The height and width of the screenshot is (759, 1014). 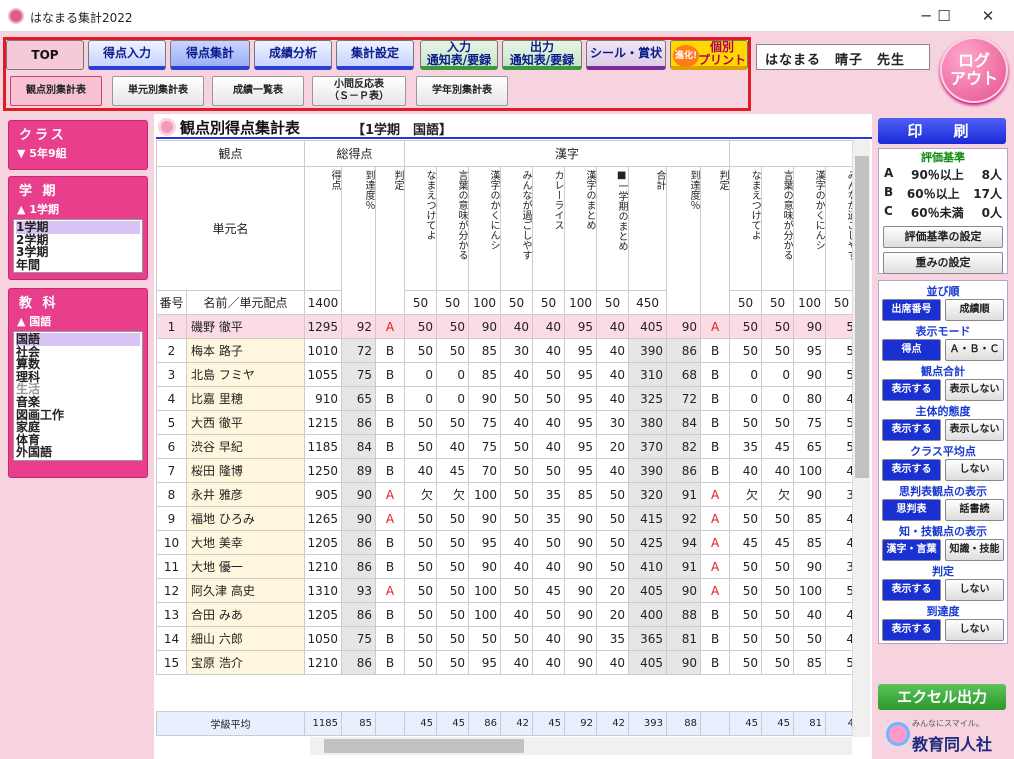 What do you see at coordinates (542, 55) in the screenshot?
I see `tab-6: 出力 通知表/要録` at bounding box center [542, 55].